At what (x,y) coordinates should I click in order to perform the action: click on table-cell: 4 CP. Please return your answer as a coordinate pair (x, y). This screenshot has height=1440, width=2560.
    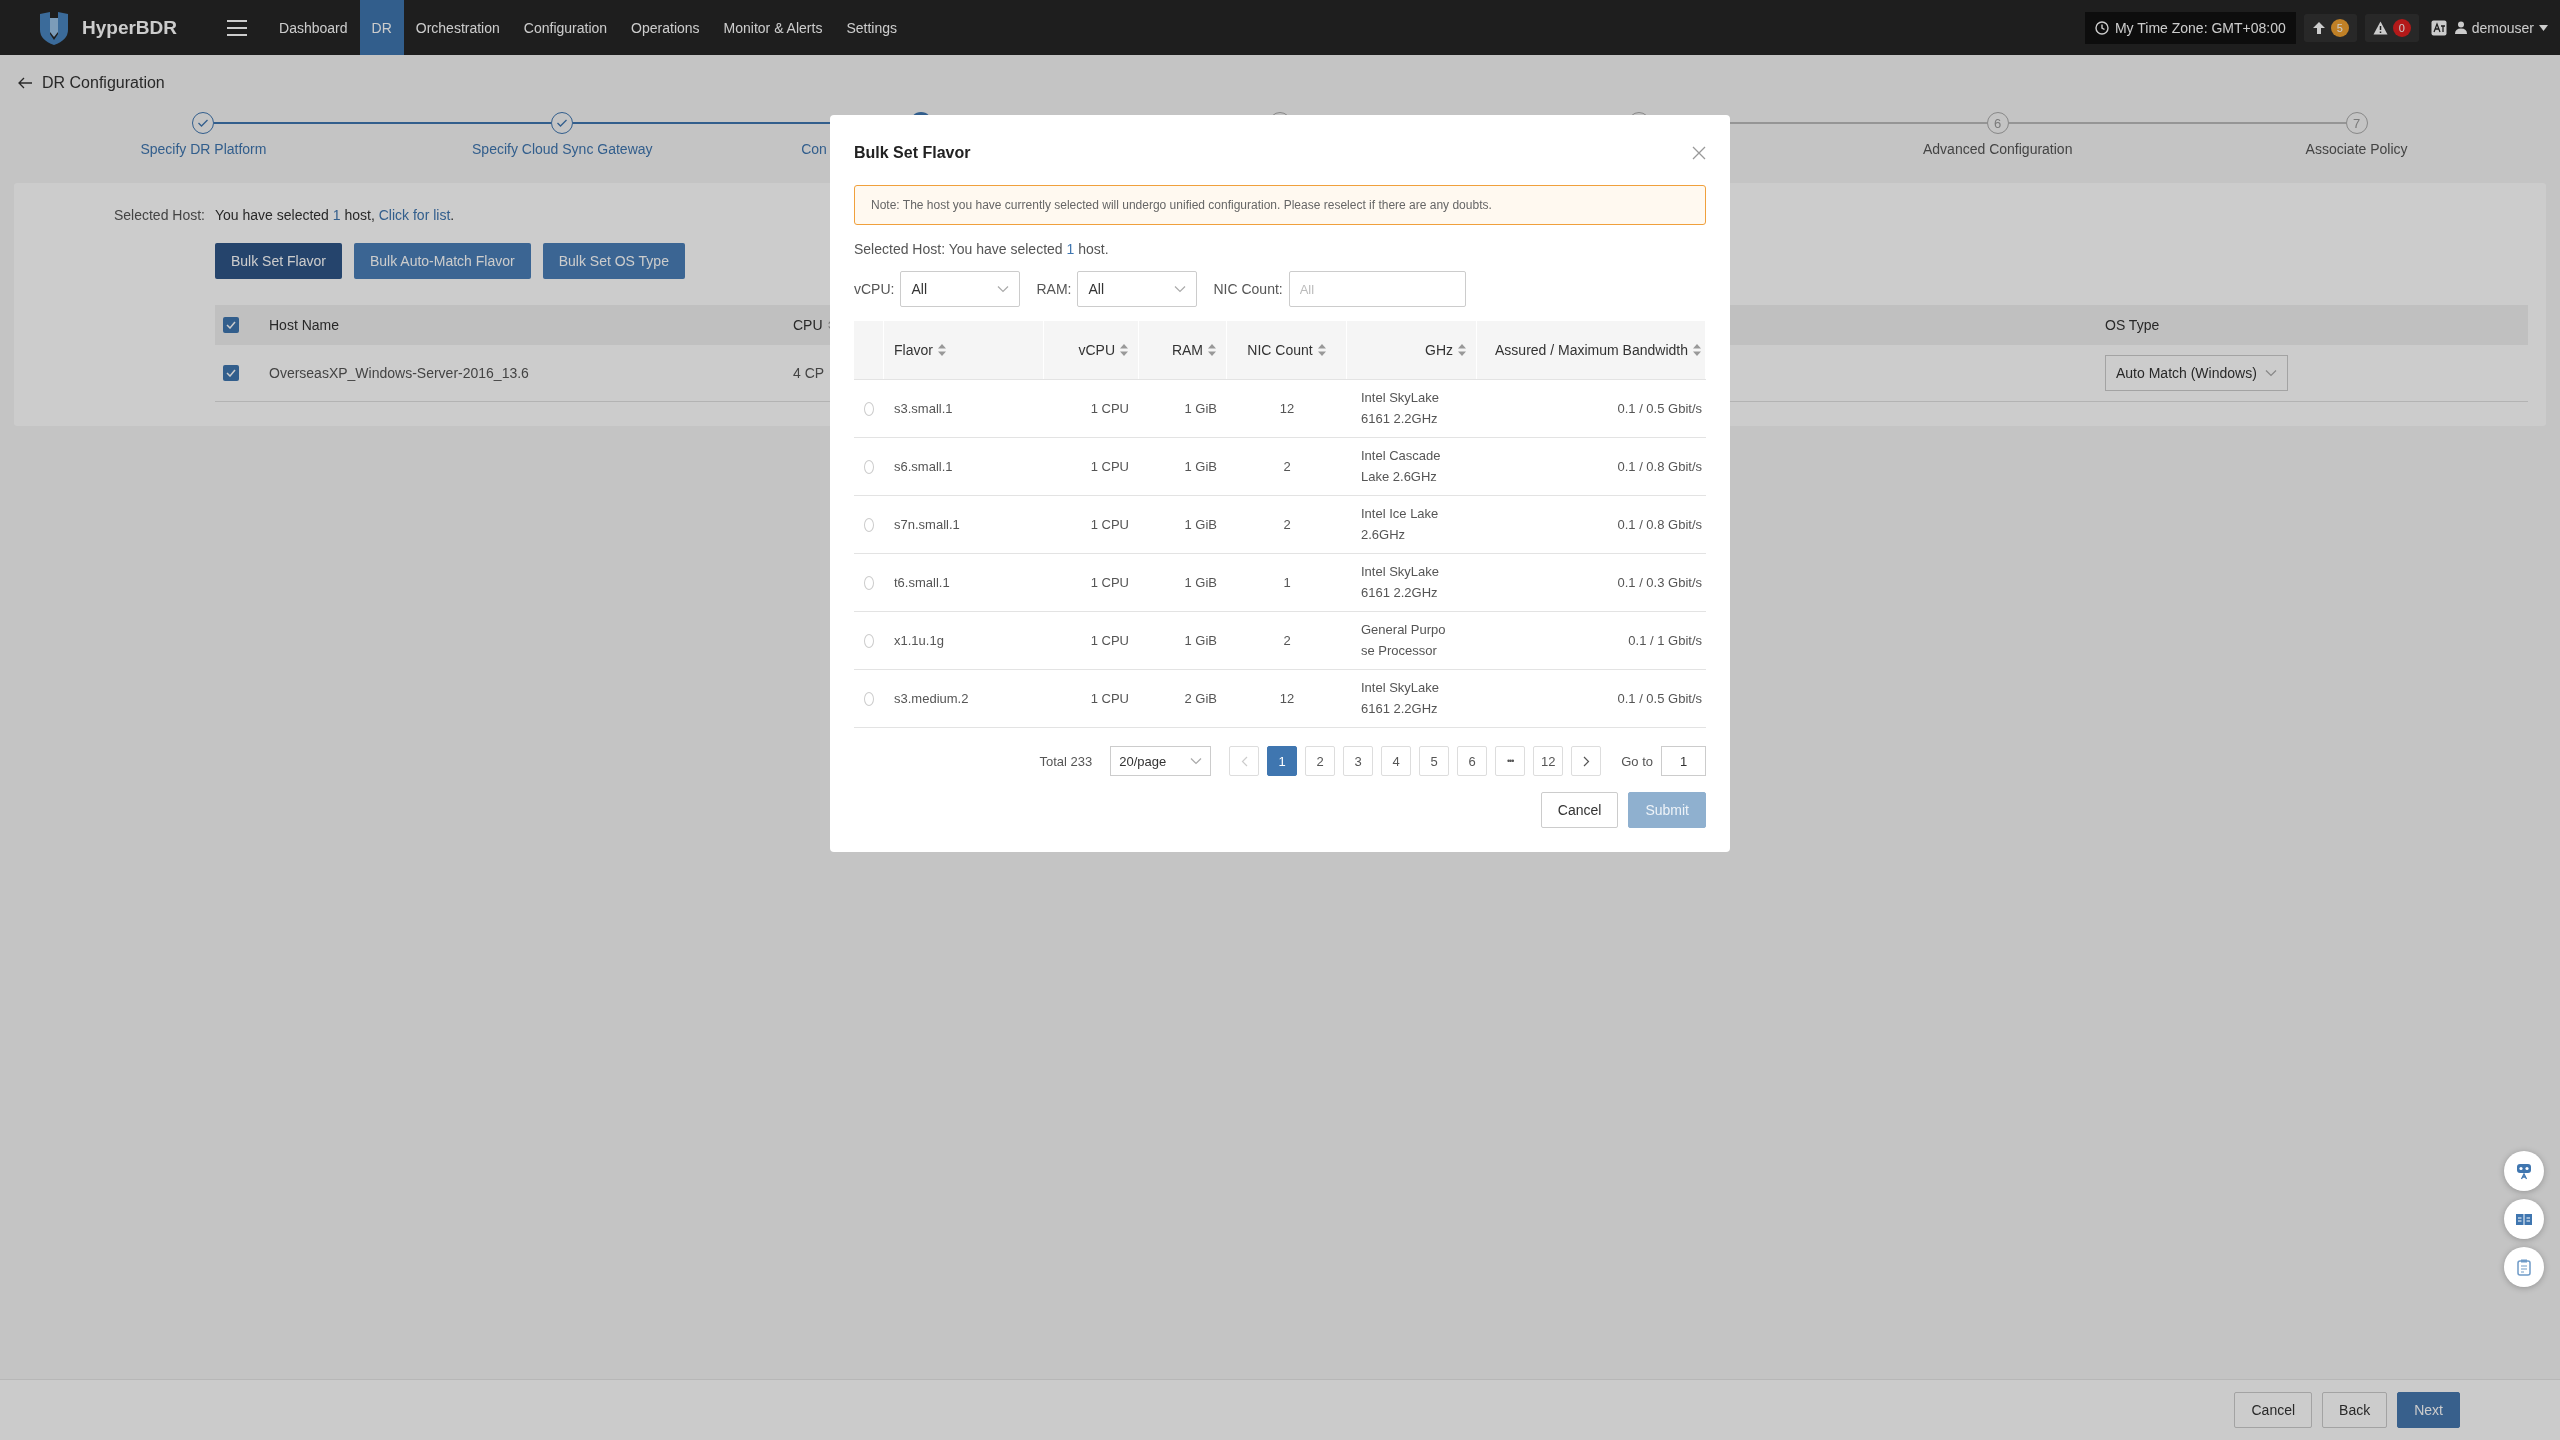
    Looking at the image, I should click on (809, 373).